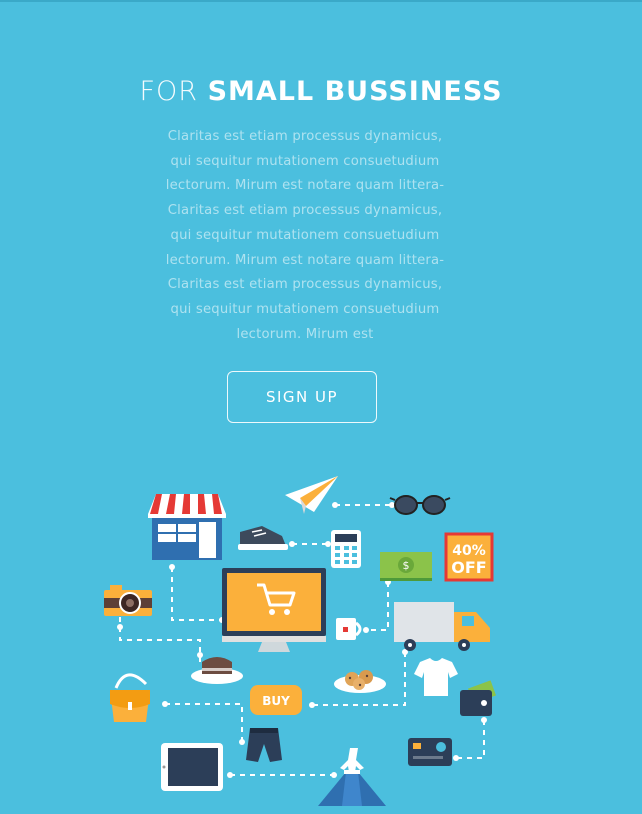  Describe the element at coordinates (217, 670) in the screenshot. I see `cake-icon` at that location.